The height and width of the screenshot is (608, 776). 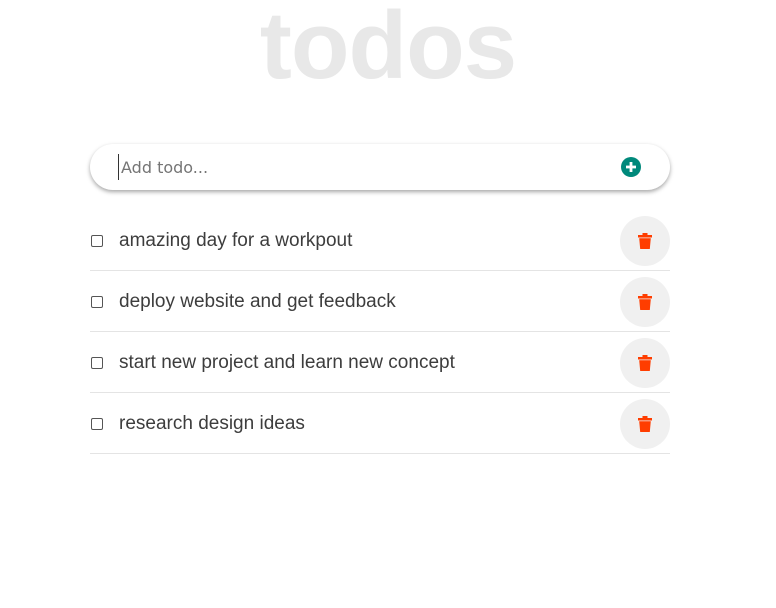 What do you see at coordinates (359, 167) in the screenshot?
I see `add-todo-input` at bounding box center [359, 167].